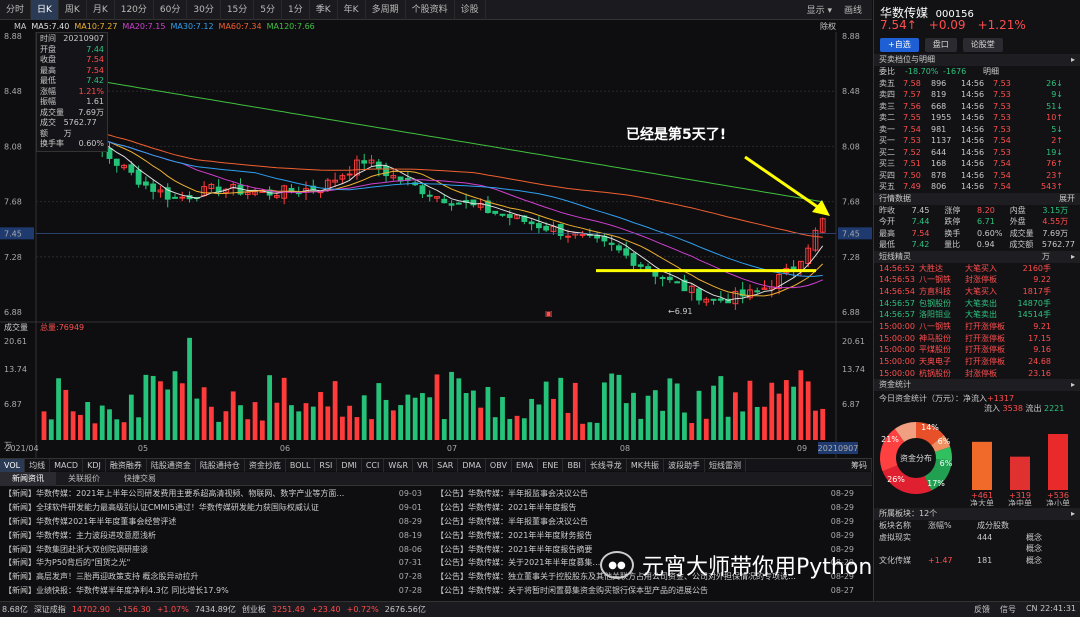 This screenshot has height=617, width=1080. I want to click on tick-row: 15:00:00 平煤股份 打开涨停板 9.16, so click(977, 350).